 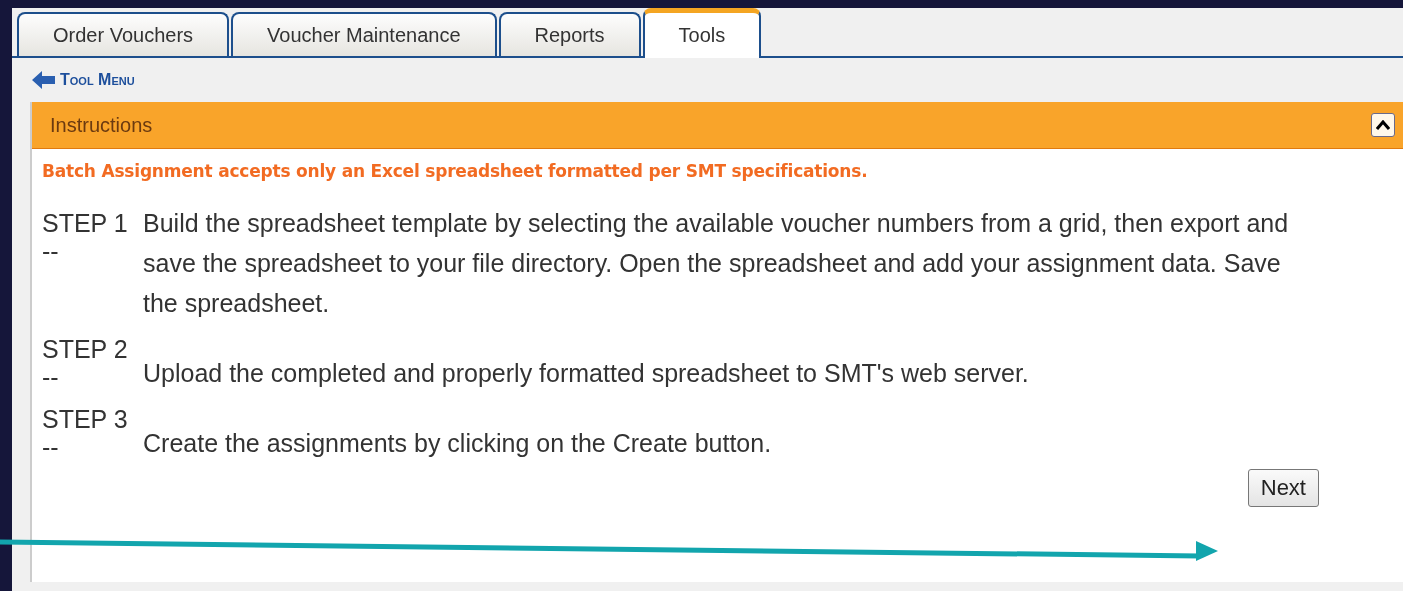 I want to click on tab: Tools, so click(x=702, y=33).